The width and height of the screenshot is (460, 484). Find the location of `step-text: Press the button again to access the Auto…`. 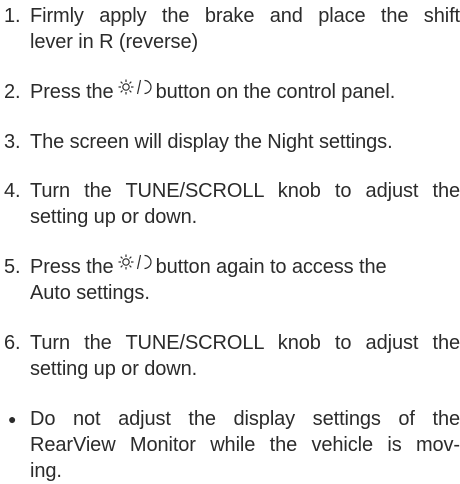

step-text: Press the button again to access the Auto… is located at coordinates (245, 280).